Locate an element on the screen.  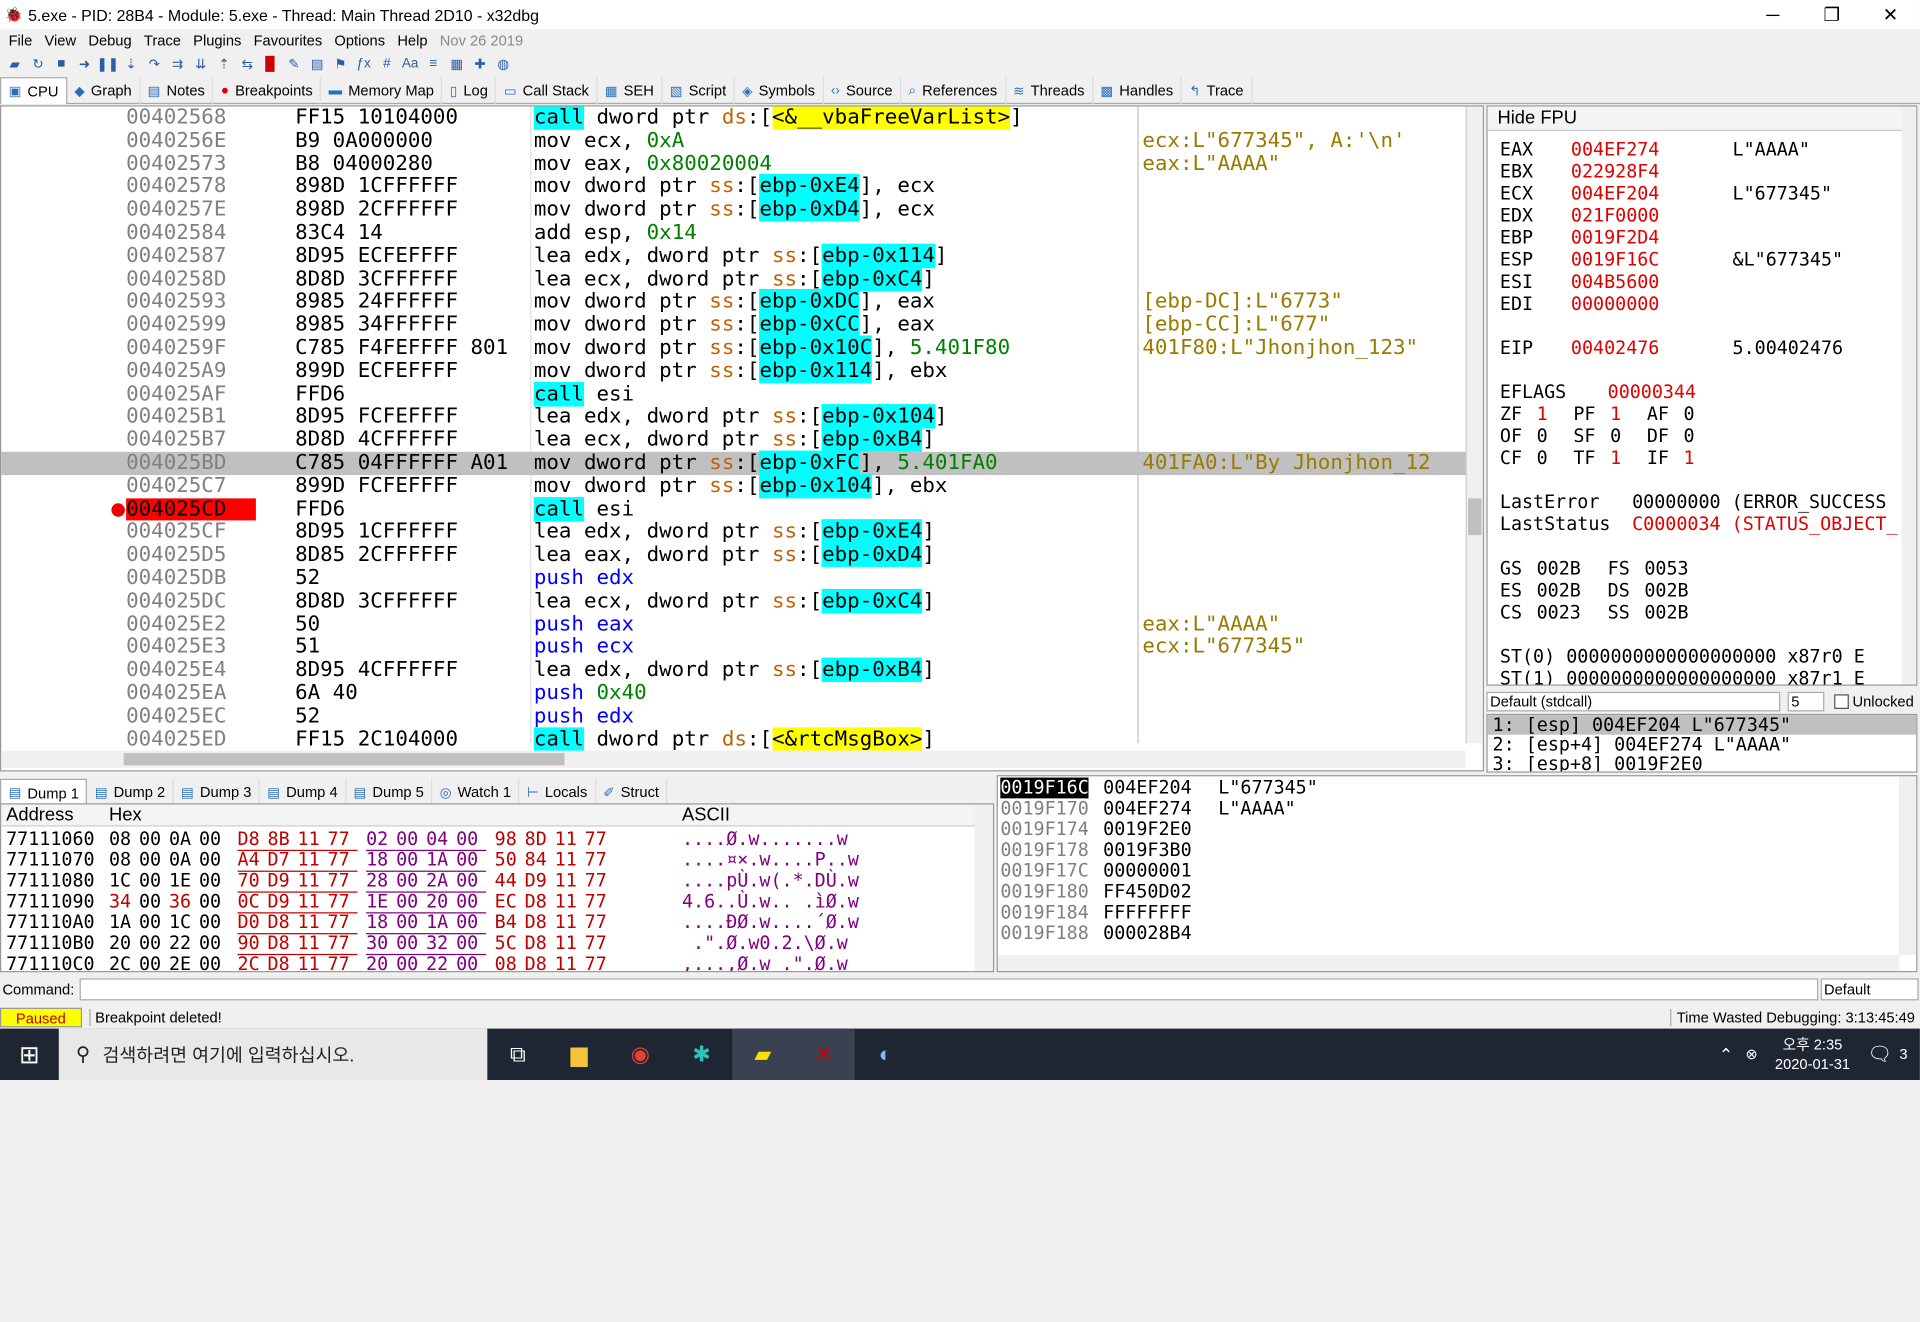
tab-call-stack: ▭ Call Stack is located at coordinates (547, 91).